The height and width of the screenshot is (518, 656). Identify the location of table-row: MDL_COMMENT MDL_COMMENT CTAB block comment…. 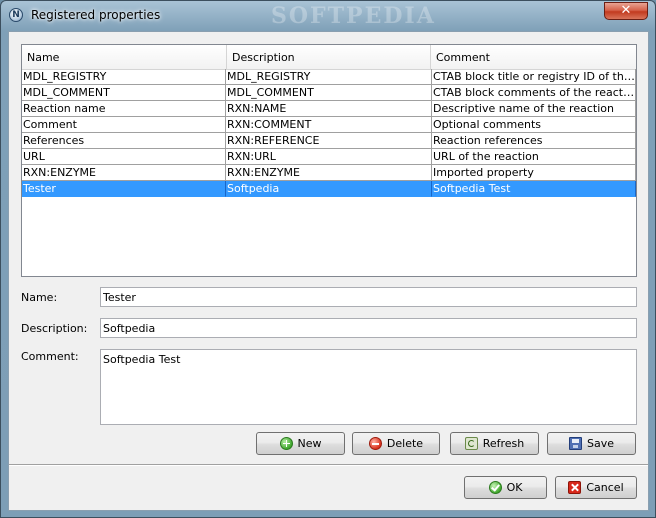
(329, 93).